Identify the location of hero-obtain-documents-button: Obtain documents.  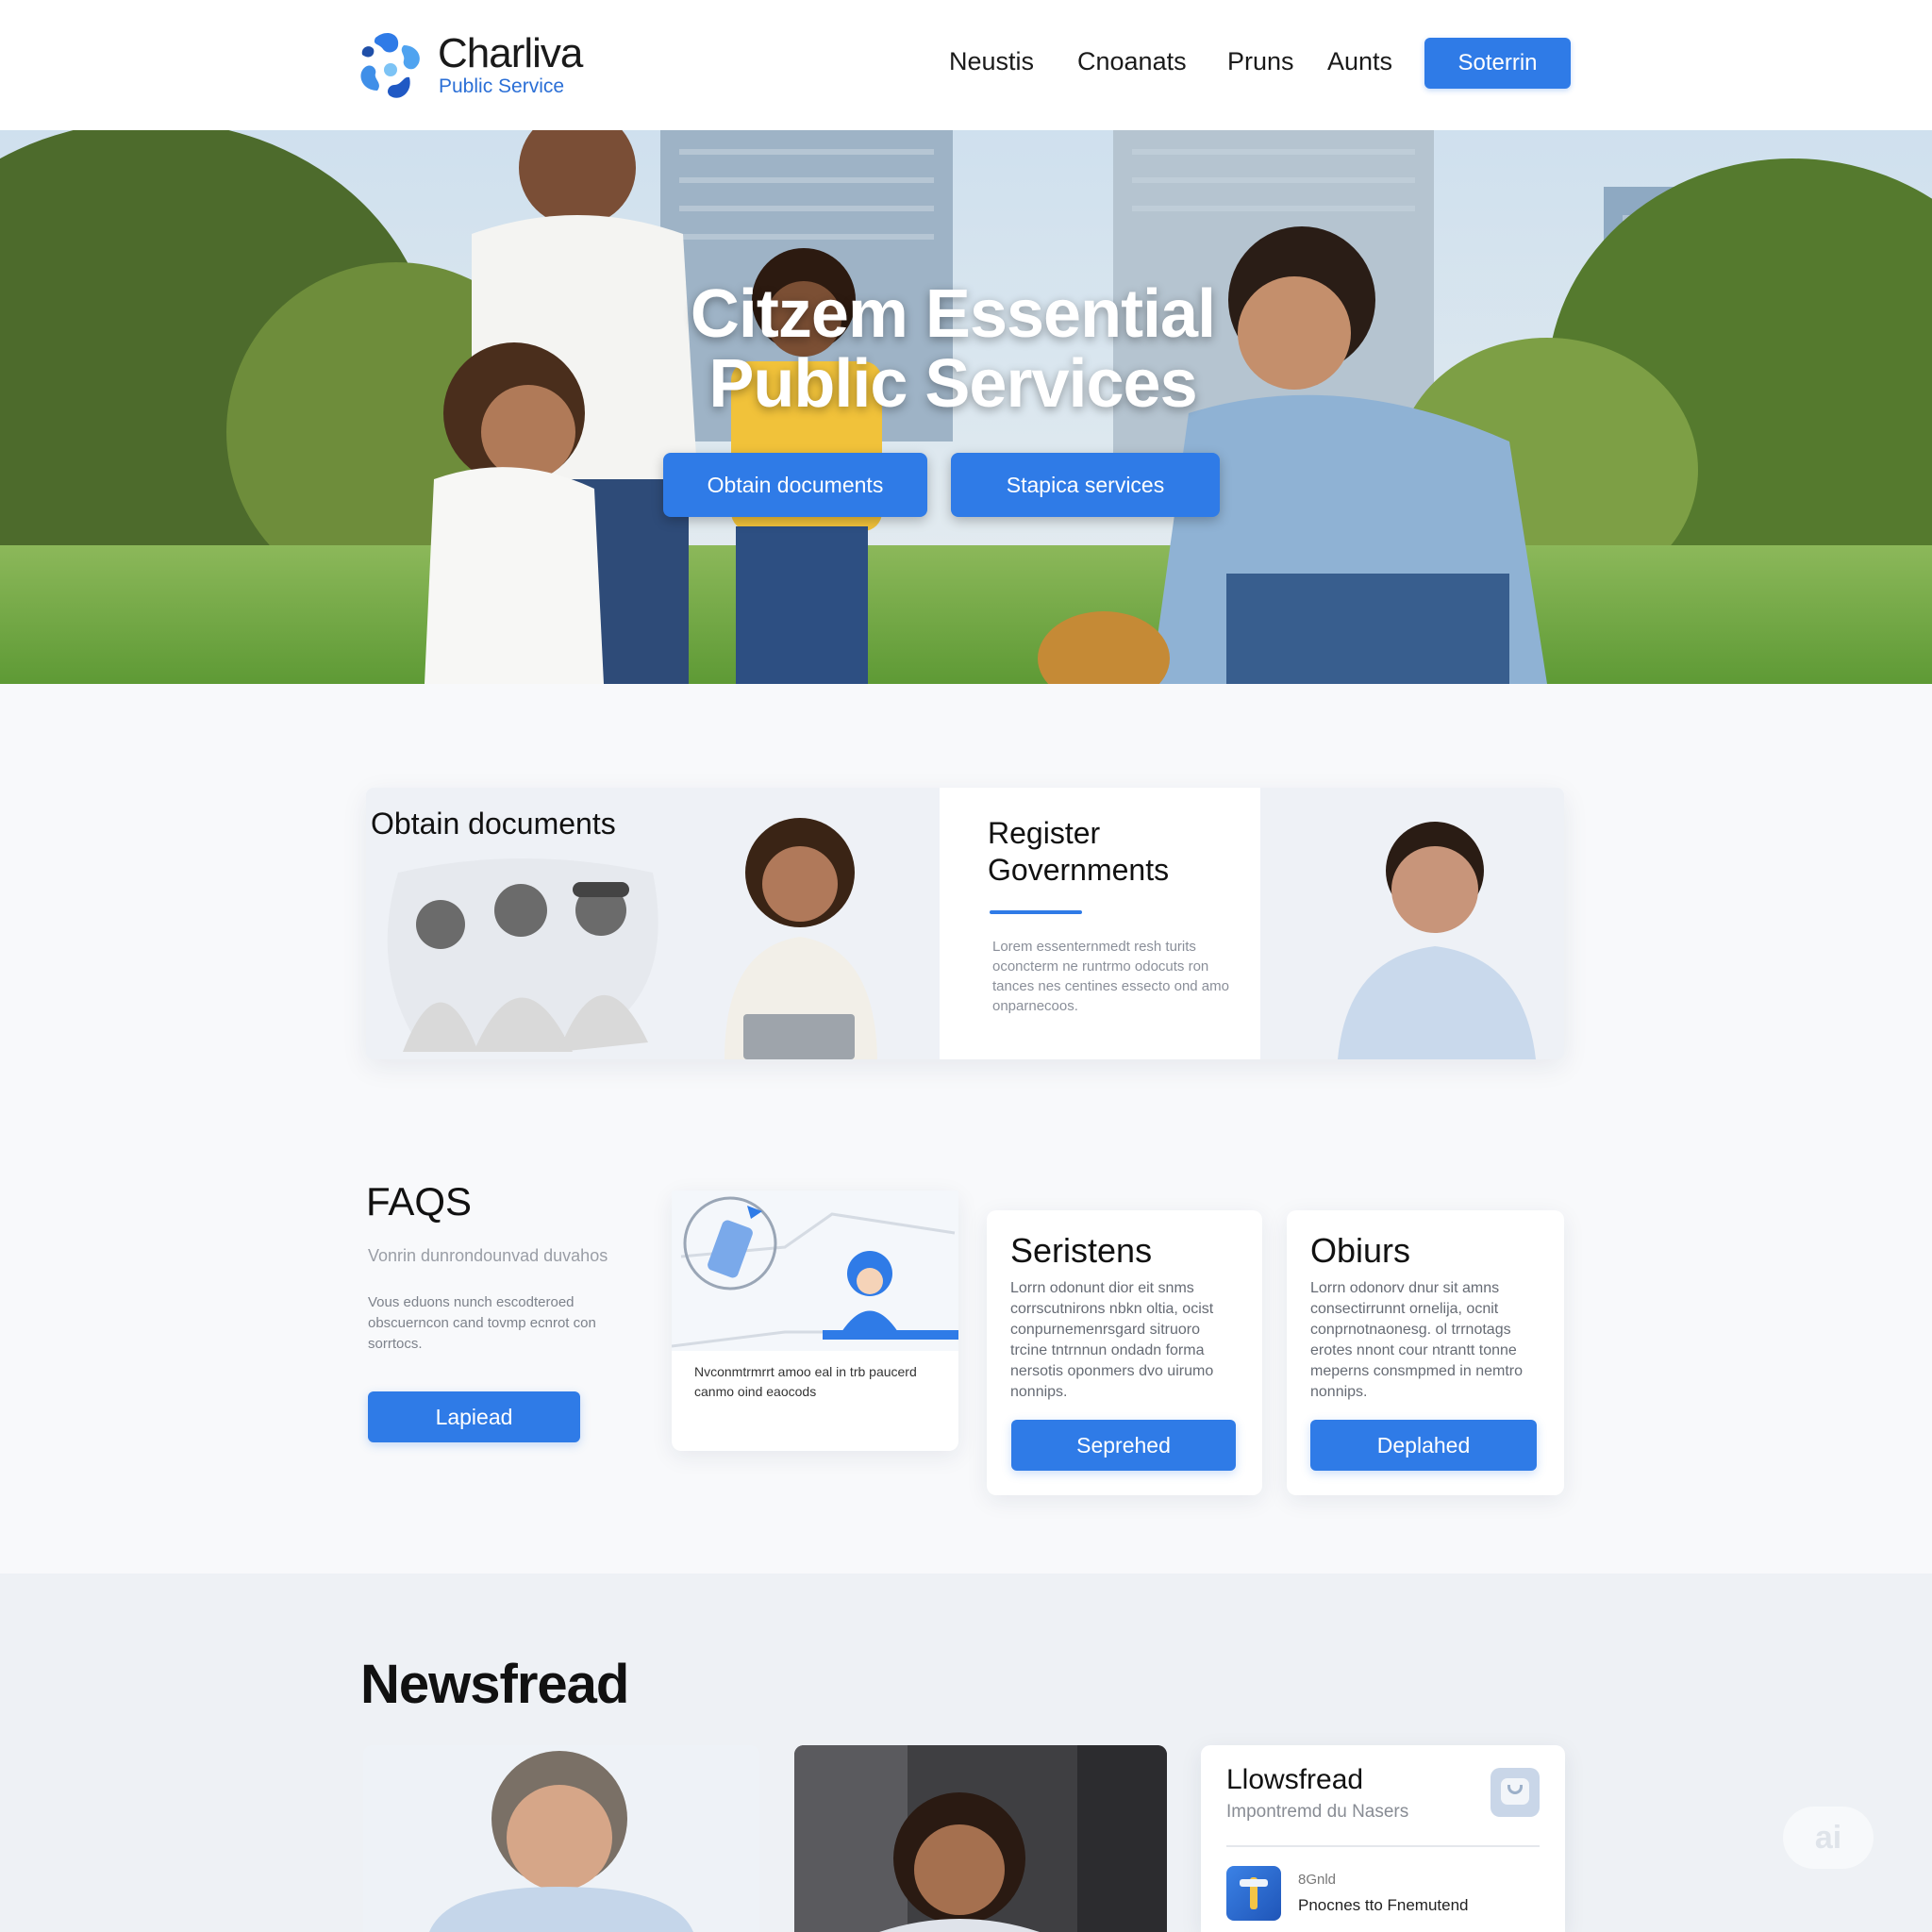
(795, 485).